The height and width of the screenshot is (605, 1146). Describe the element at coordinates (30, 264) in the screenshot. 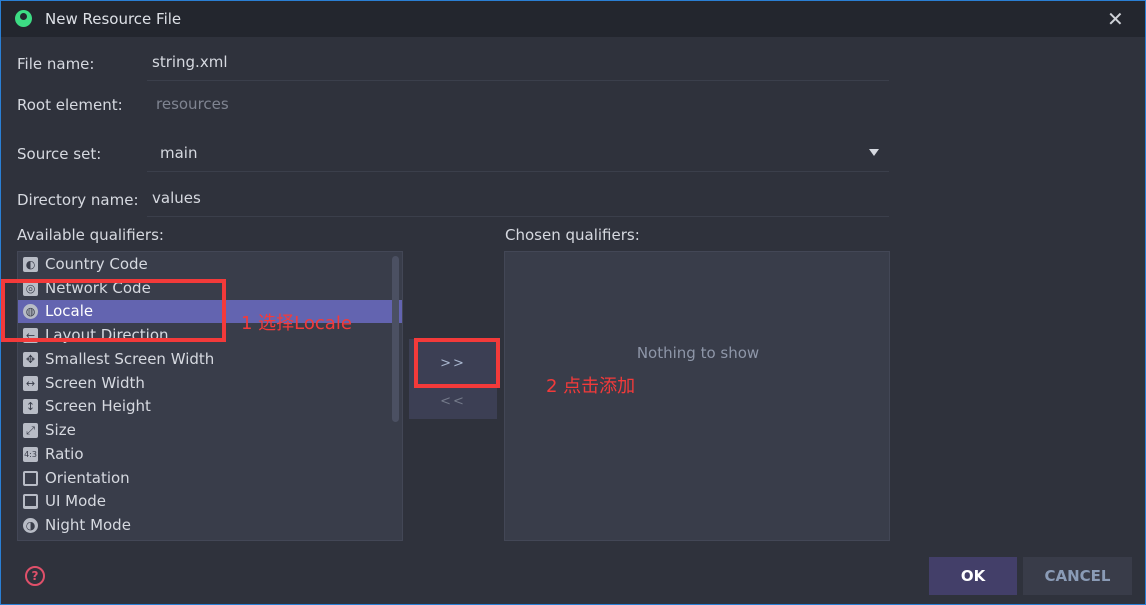

I see `country-code-icon: ◐` at that location.